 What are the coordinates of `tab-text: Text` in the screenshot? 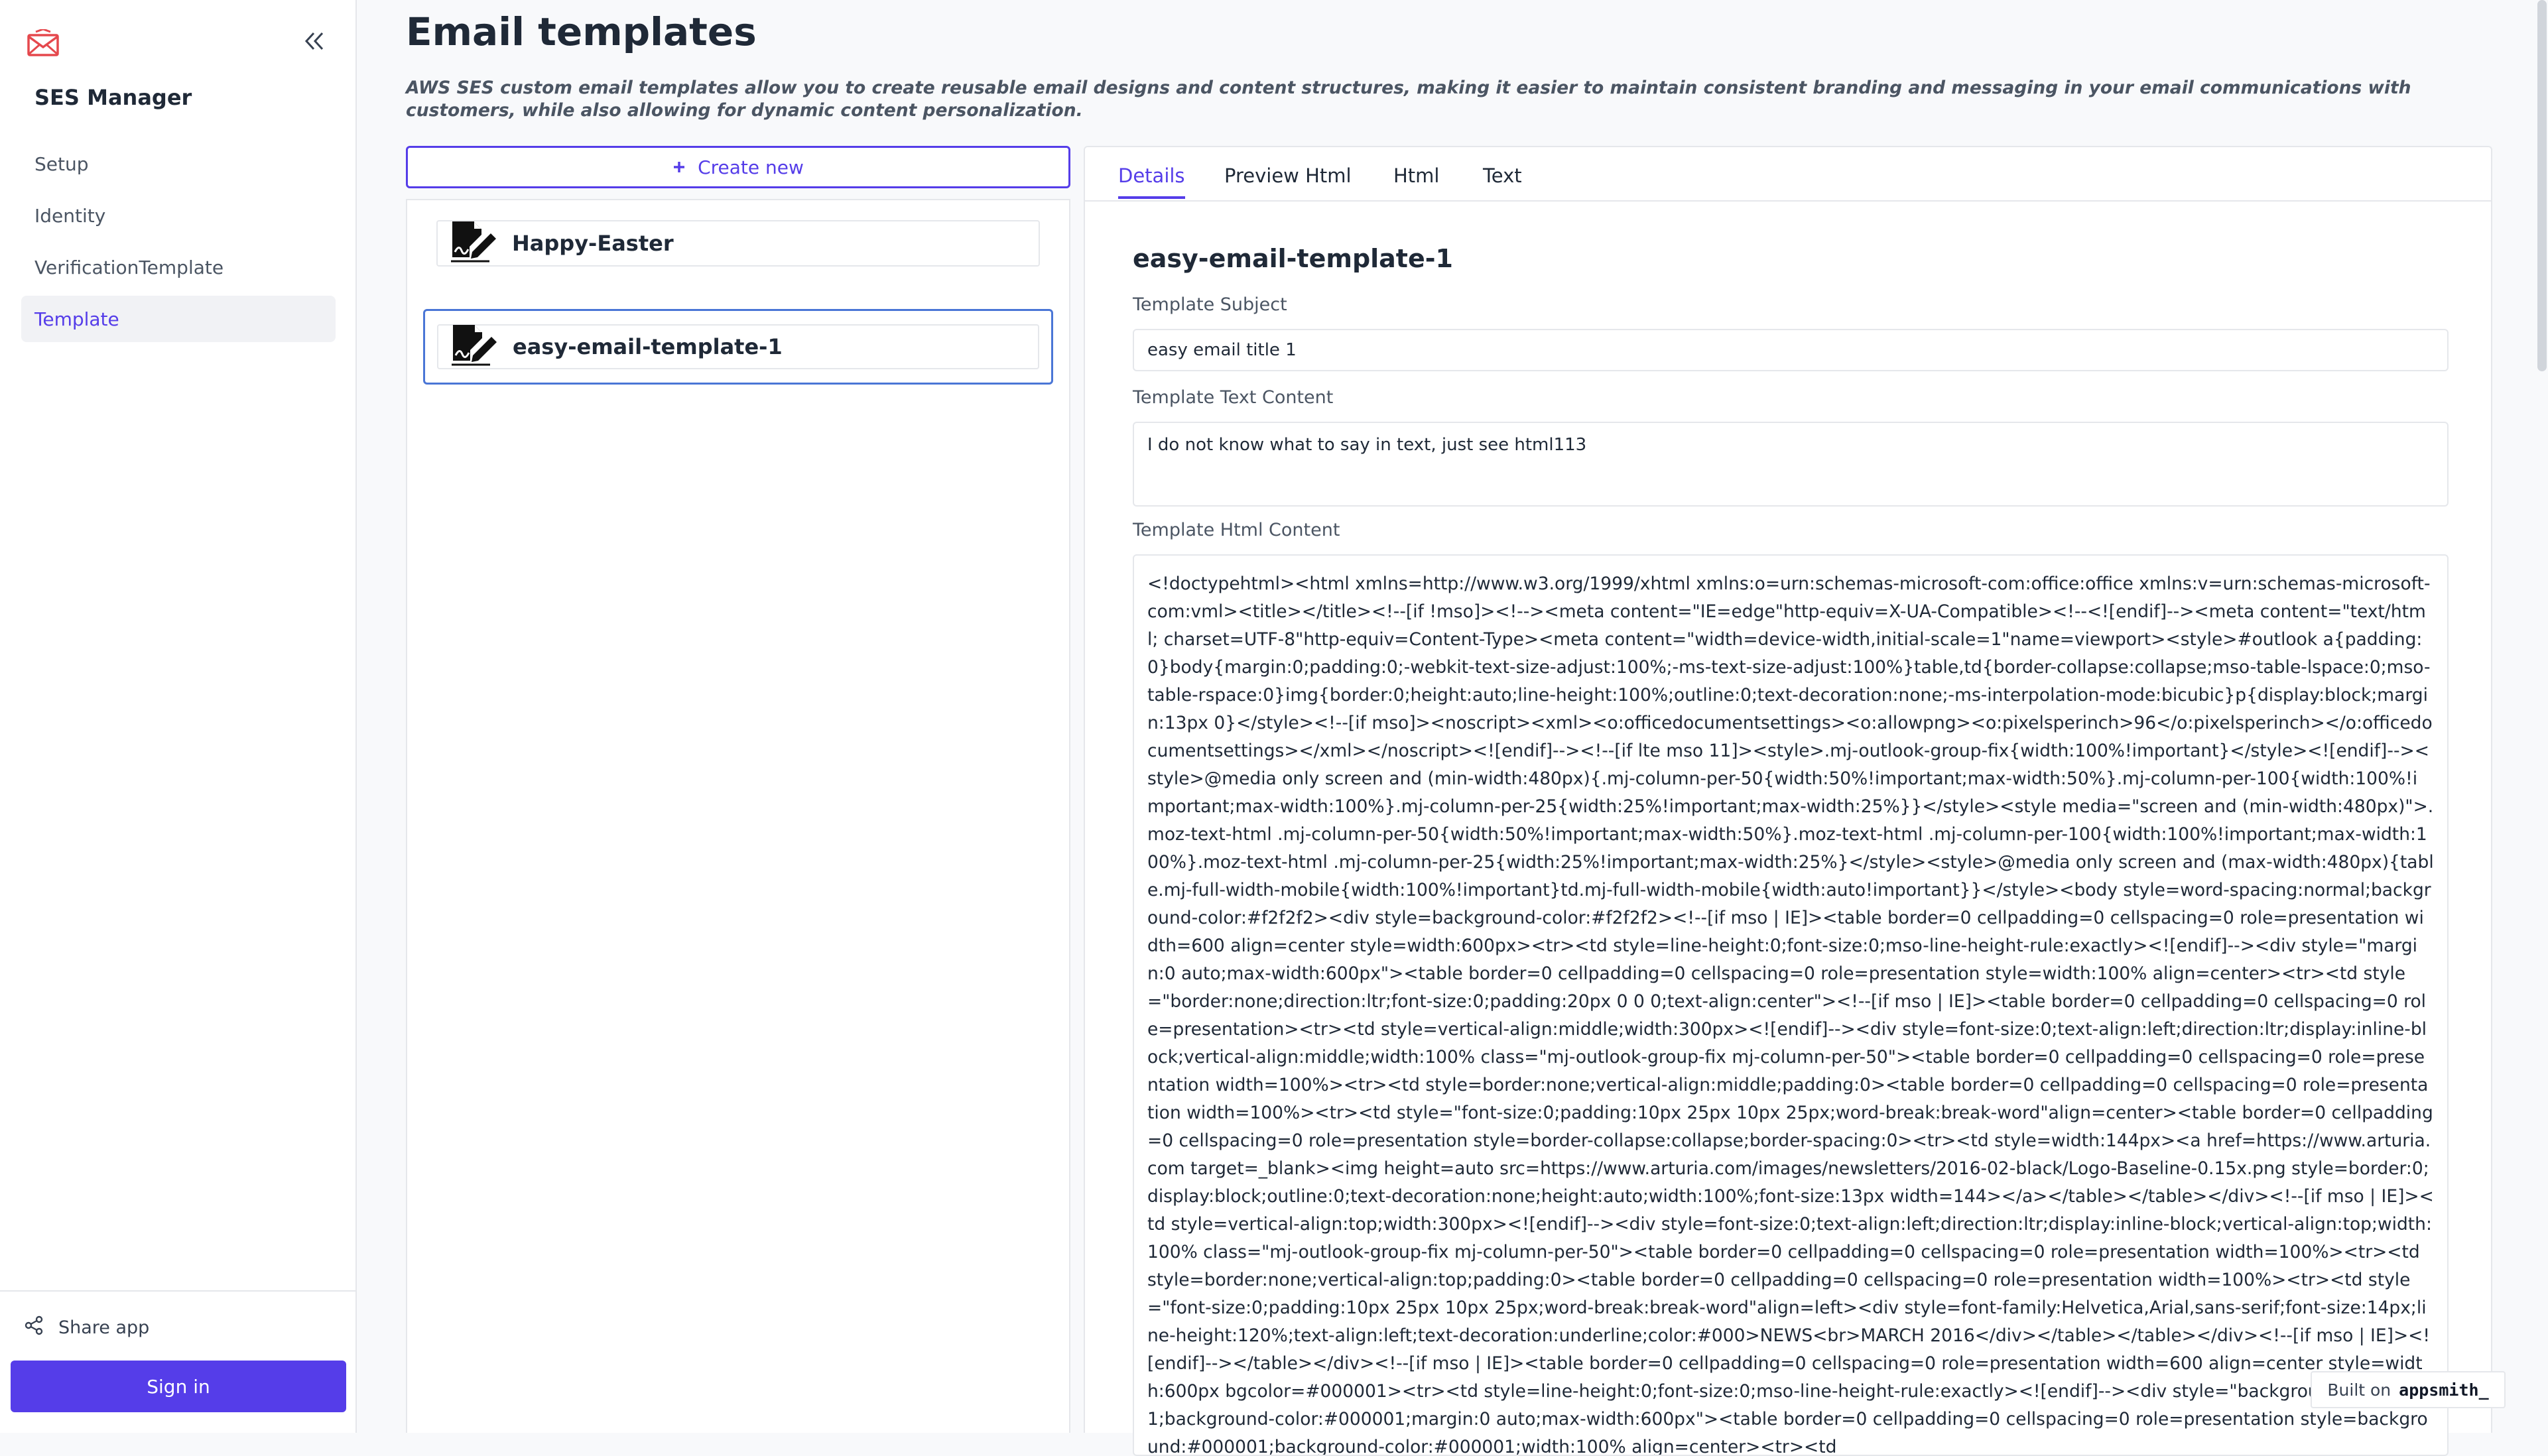 It's located at (1502, 180).